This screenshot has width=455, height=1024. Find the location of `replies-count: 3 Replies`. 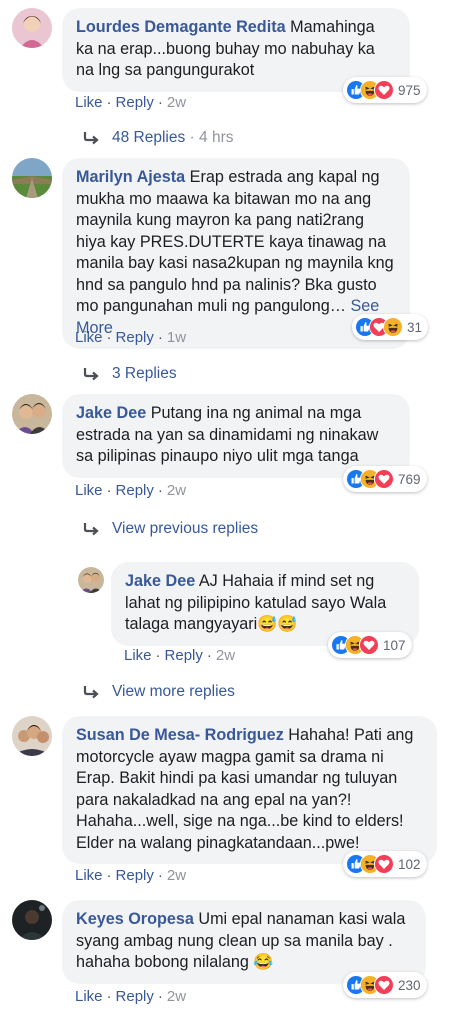

replies-count: 3 Replies is located at coordinates (144, 374).